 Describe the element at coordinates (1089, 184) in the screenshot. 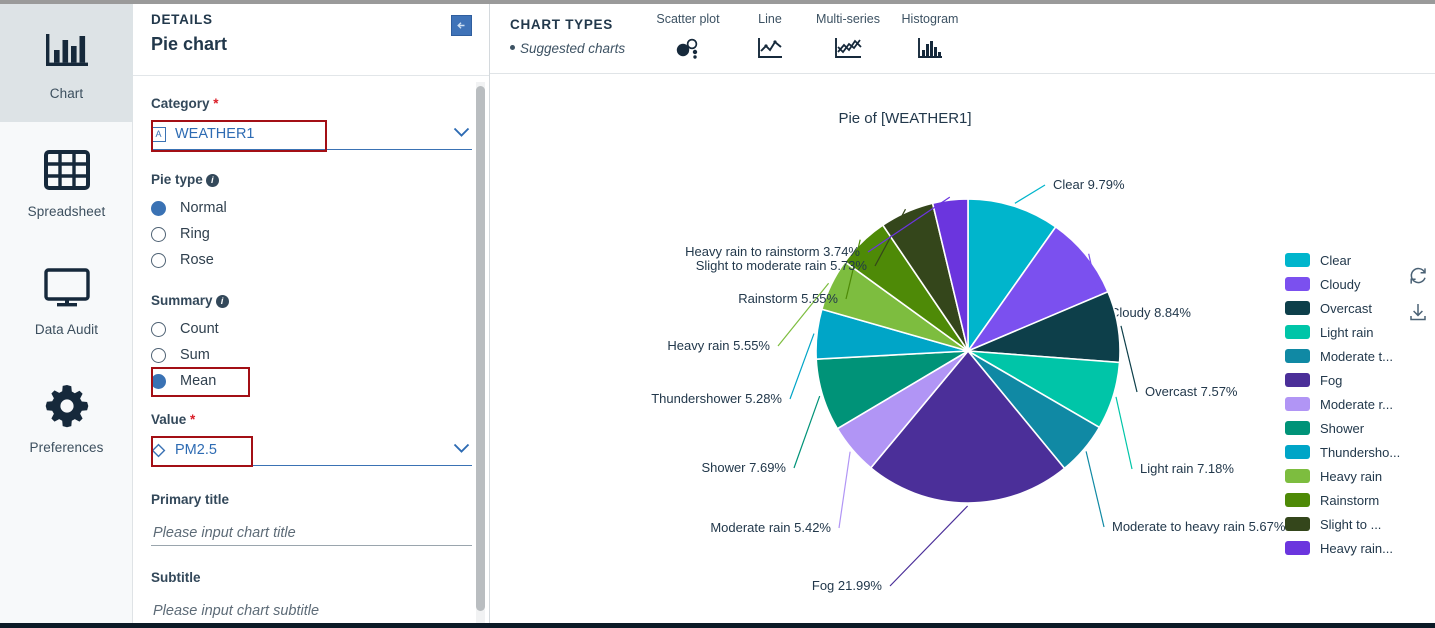

I see `pie-slice-label: Clear 9.79%` at that location.